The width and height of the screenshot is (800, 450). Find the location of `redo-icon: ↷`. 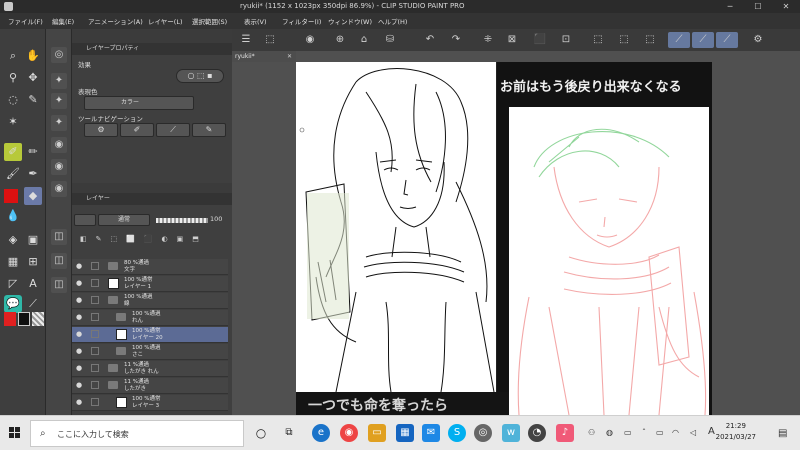

redo-icon: ↷ is located at coordinates (456, 40).